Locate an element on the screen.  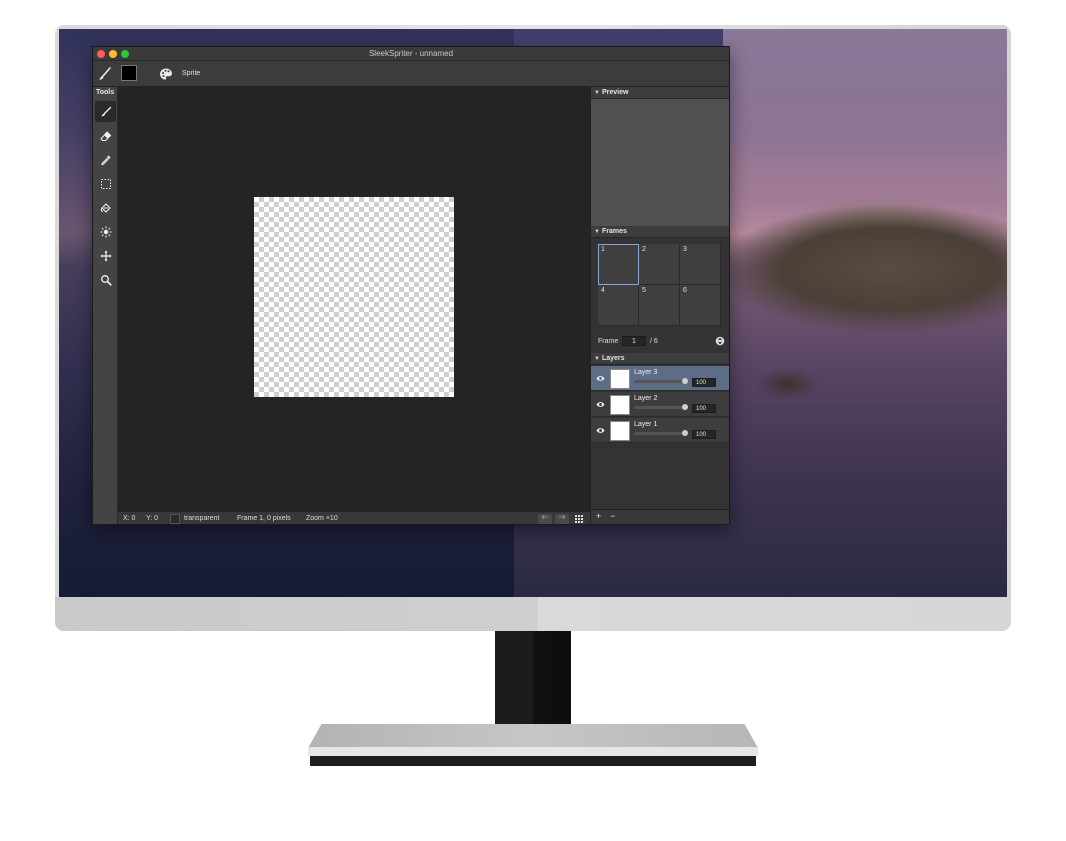
palette-icon is located at coordinates (166, 74).